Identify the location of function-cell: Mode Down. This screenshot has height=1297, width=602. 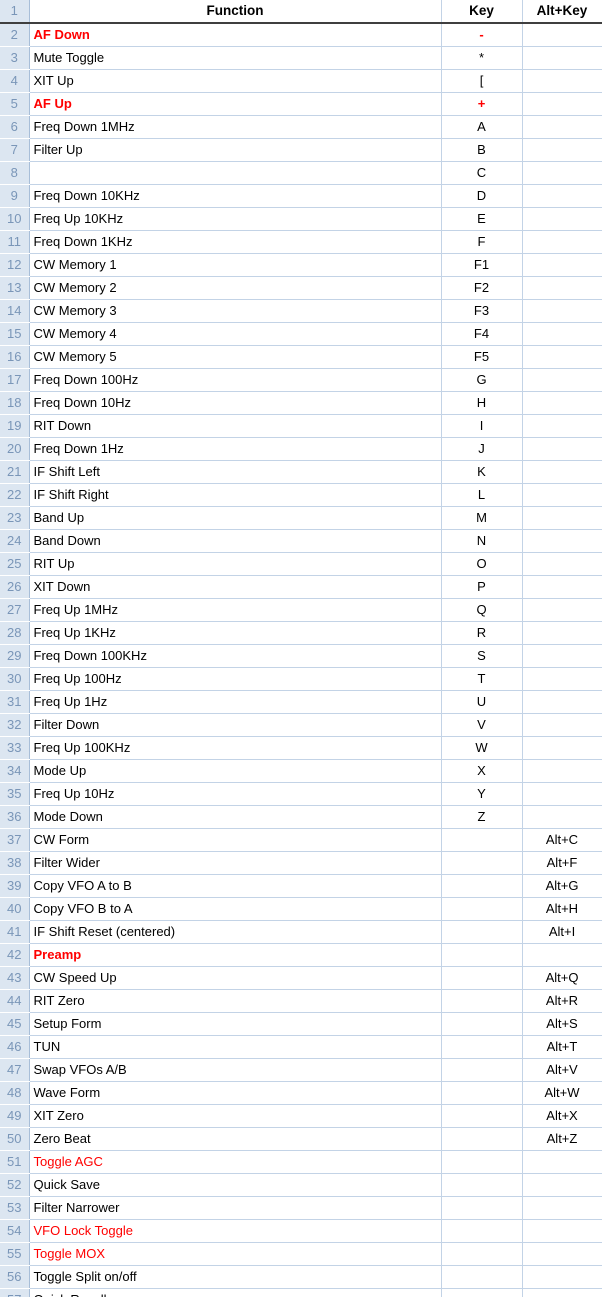
(235, 817).